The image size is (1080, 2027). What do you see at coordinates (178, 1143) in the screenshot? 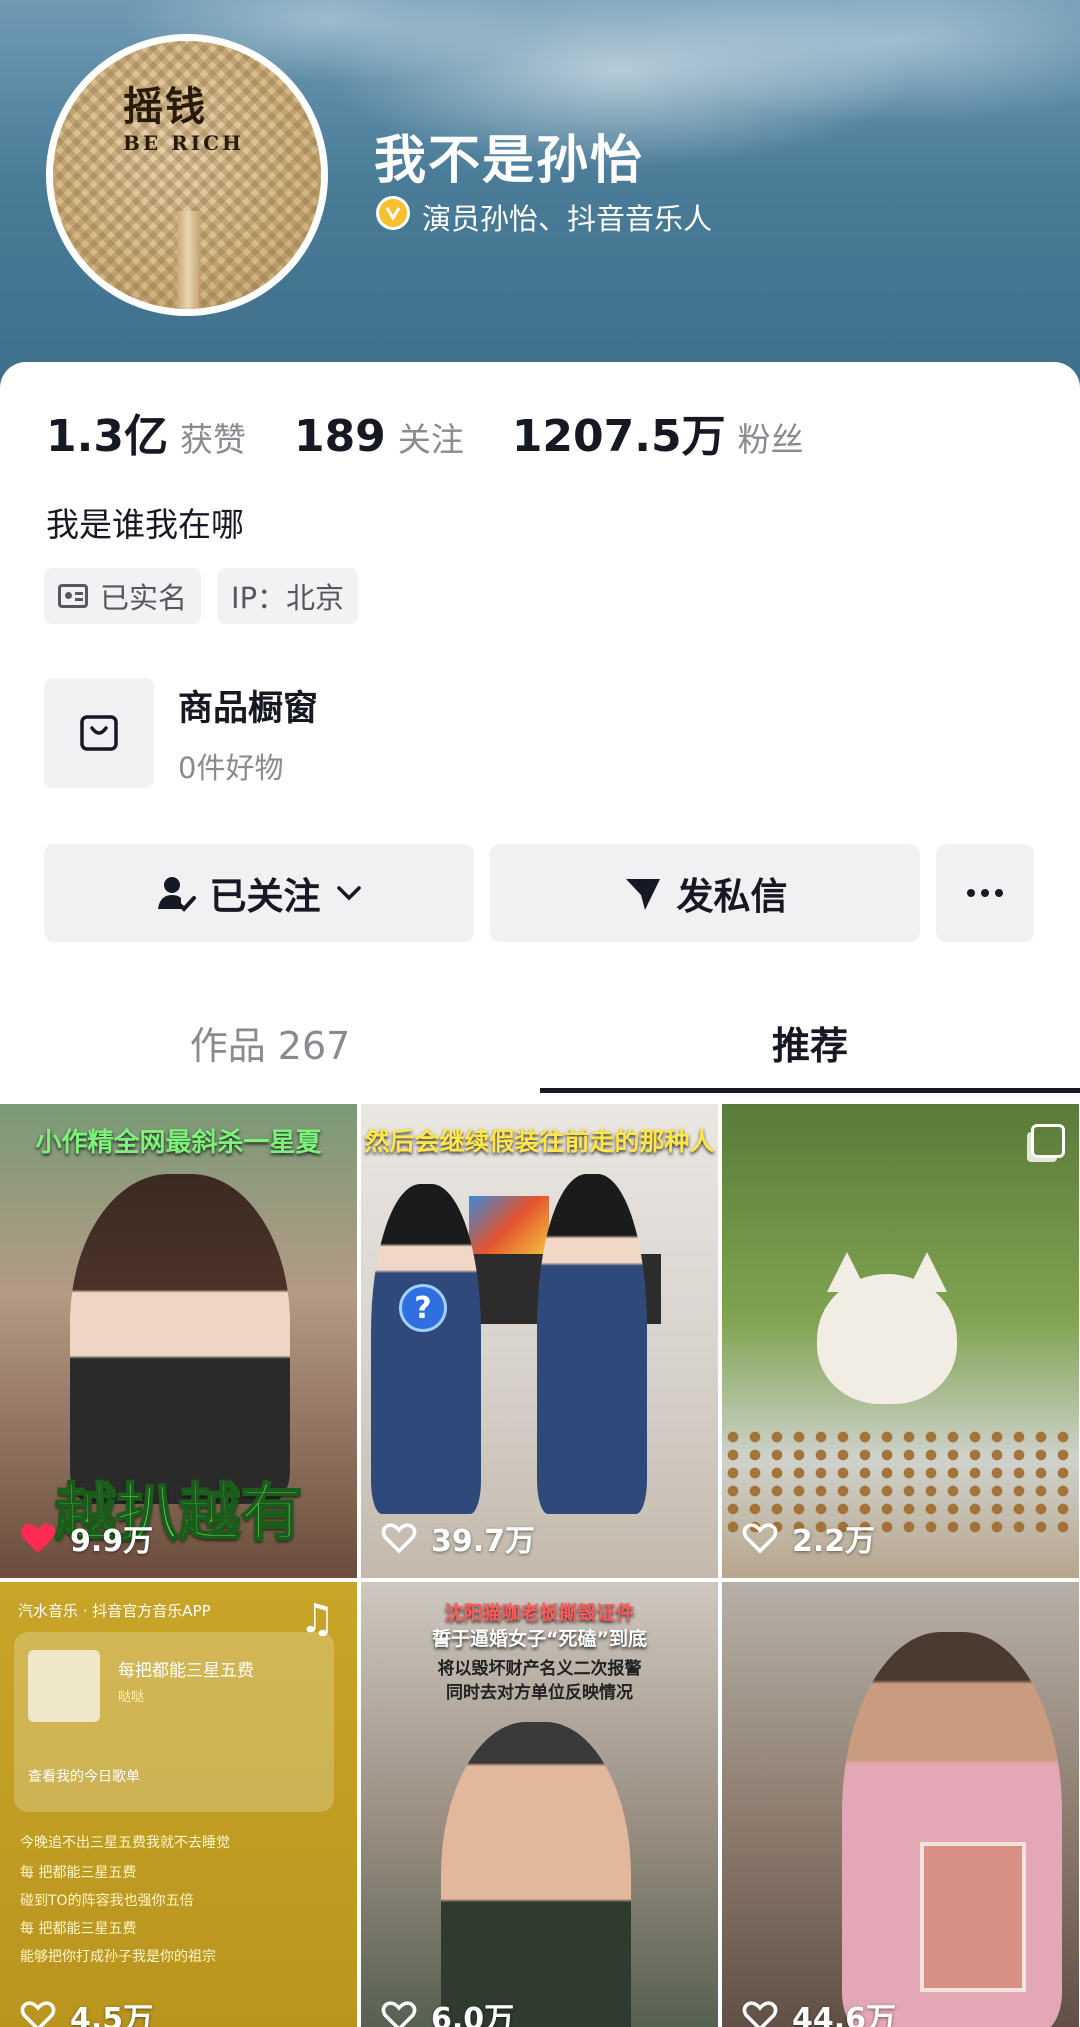
I see `video-top-caption: 小作精全网最斜杀一星夏` at bounding box center [178, 1143].